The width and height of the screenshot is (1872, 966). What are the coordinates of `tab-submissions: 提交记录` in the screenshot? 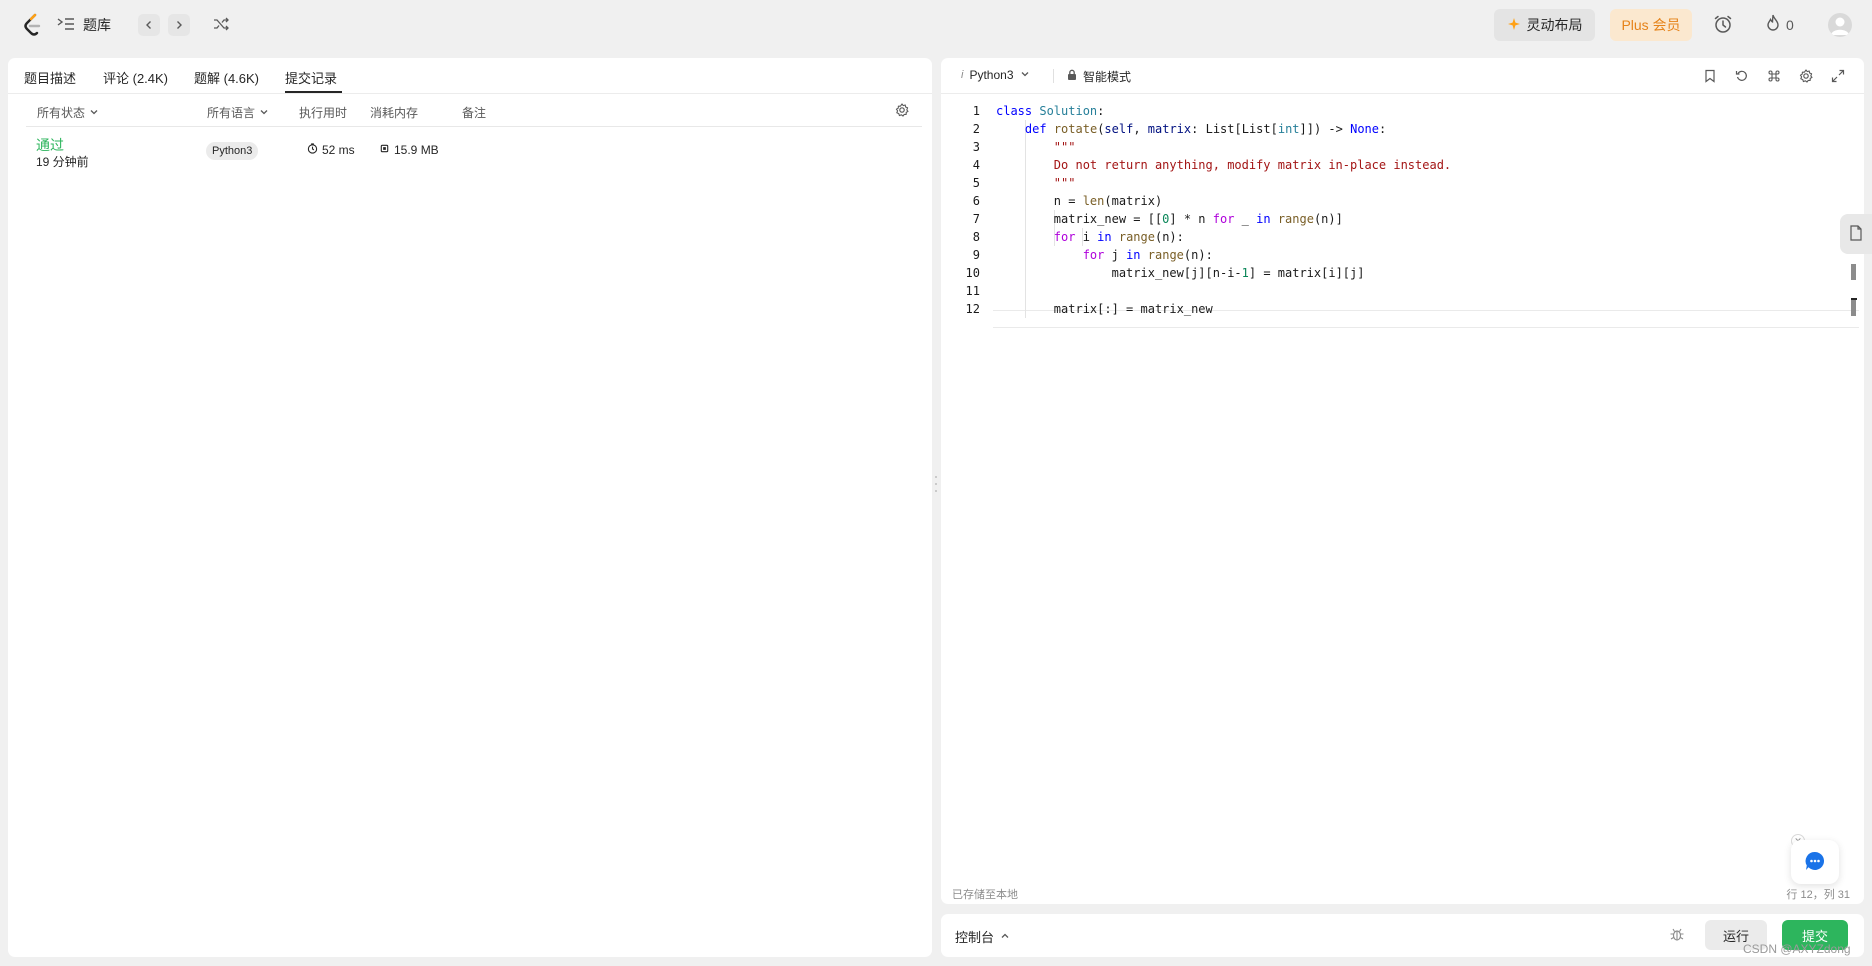 It's located at (311, 77).